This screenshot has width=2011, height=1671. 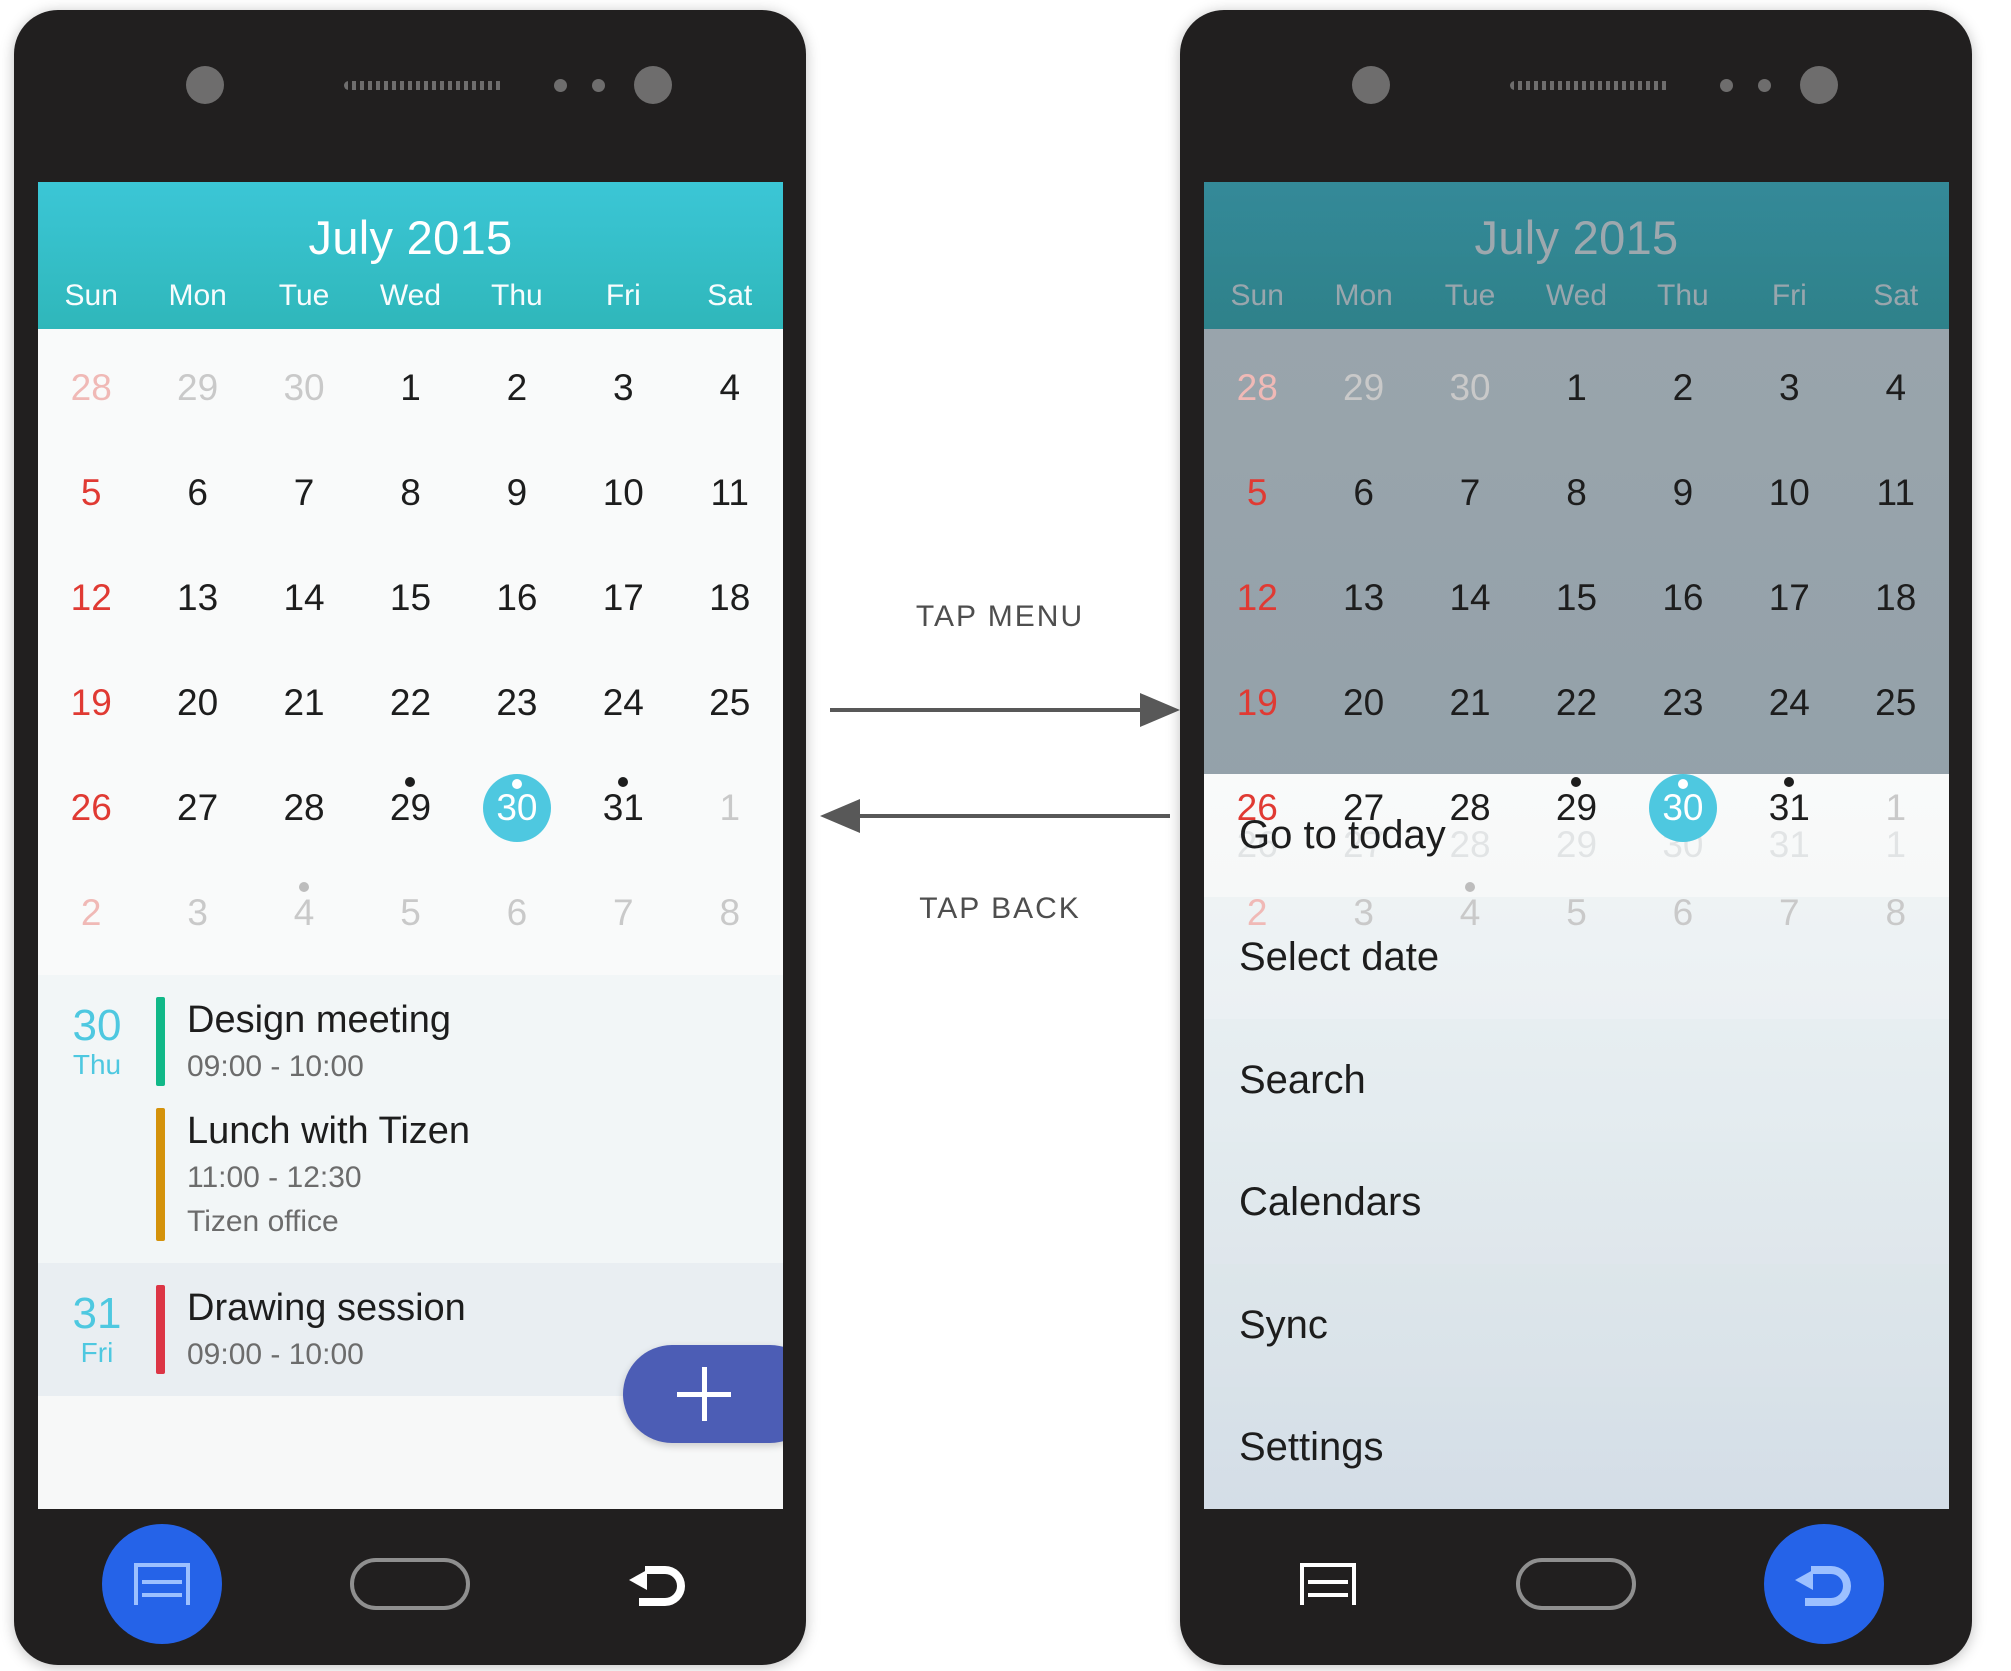 I want to click on navigation-bar-right, so click(x=1576, y=1584).